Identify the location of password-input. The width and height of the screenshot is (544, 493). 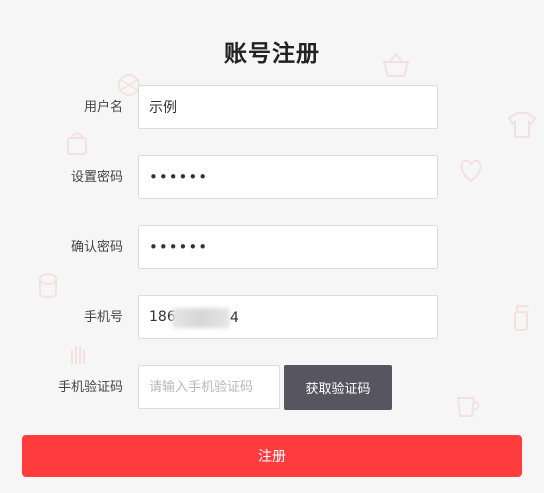
(288, 177).